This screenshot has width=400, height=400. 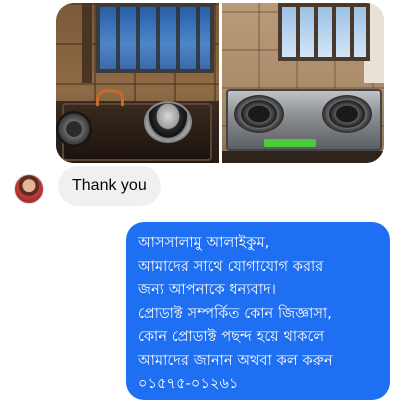 What do you see at coordinates (231, 266) in the screenshot?
I see `outgoing-message-line: আমাদের সাথে যোগাযোগ করার` at bounding box center [231, 266].